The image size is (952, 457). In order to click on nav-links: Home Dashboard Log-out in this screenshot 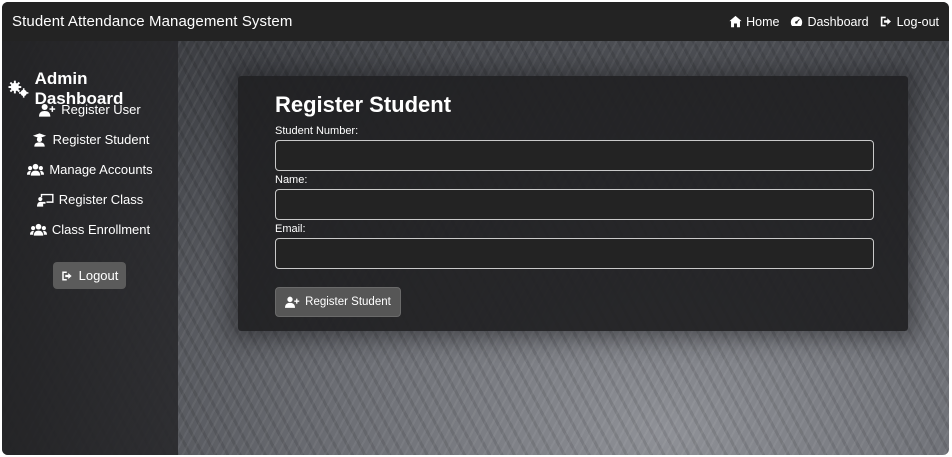, I will do `click(834, 22)`.